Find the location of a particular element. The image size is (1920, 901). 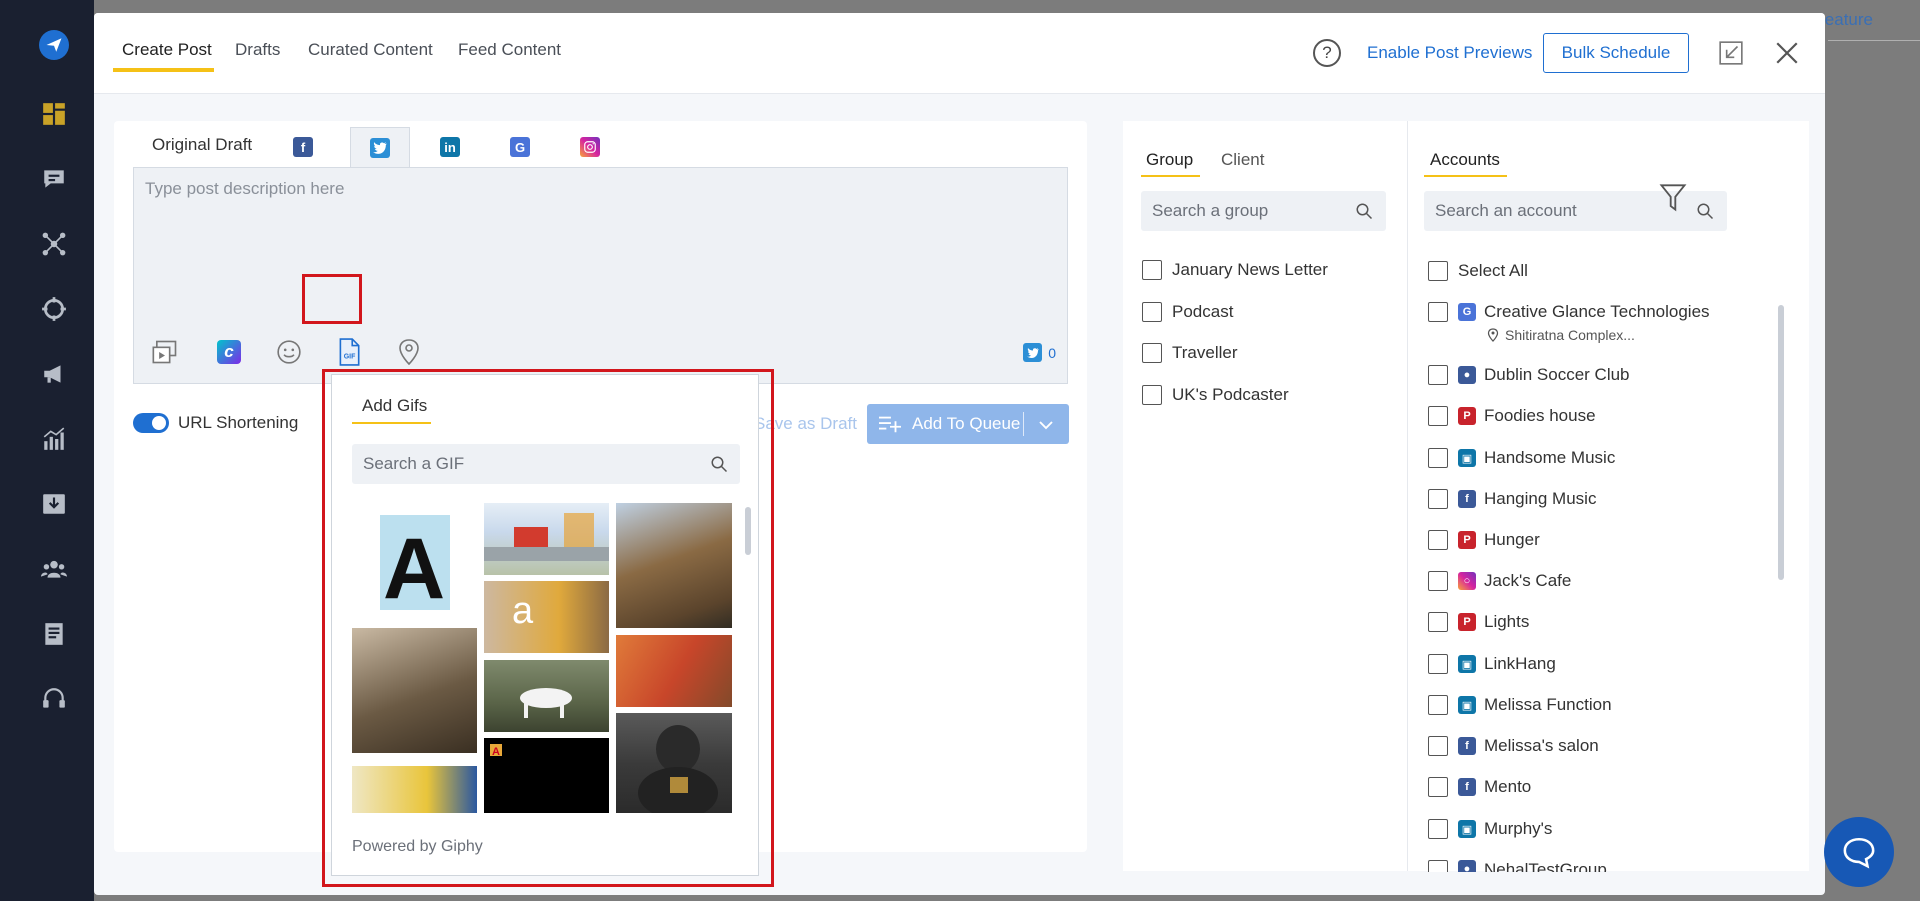

tab-accounts: Accounts is located at coordinates (1465, 160).